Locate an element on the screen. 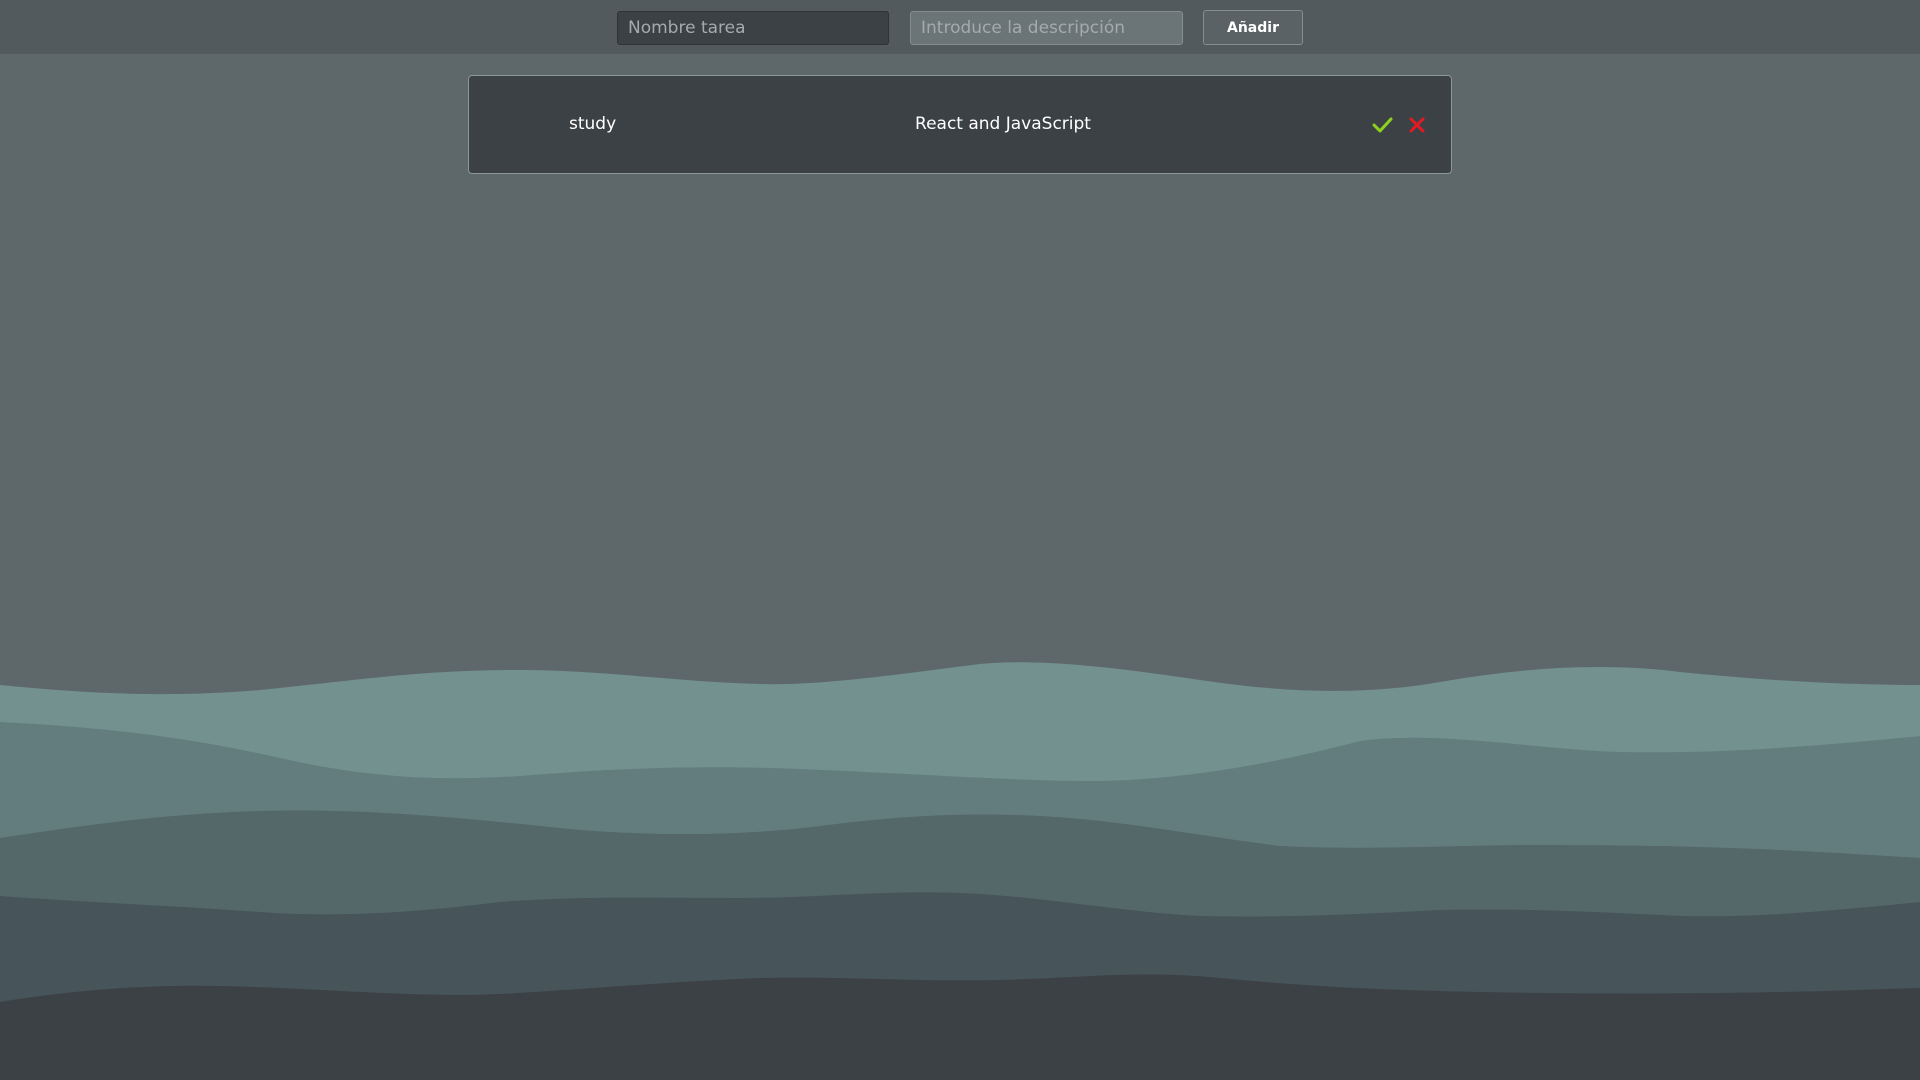 The image size is (1920, 1080). task-card: study React and JavaScript is located at coordinates (960, 124).